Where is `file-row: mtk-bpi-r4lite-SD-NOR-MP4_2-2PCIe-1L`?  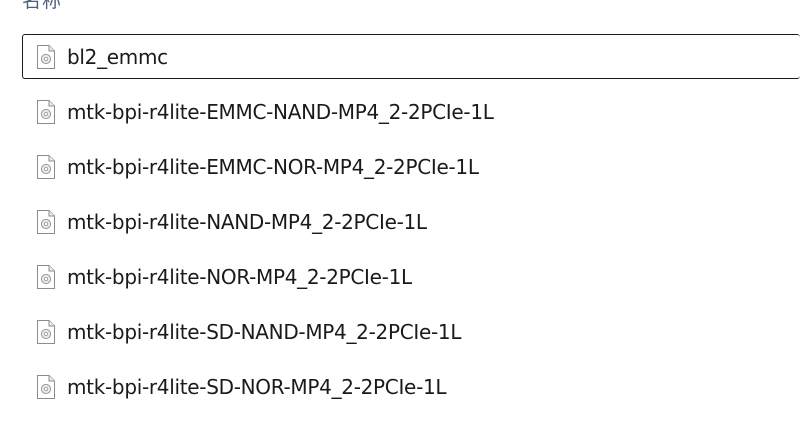 file-row: mtk-bpi-r4lite-SD-NOR-MP4_2-2PCIe-1L is located at coordinates (411, 386).